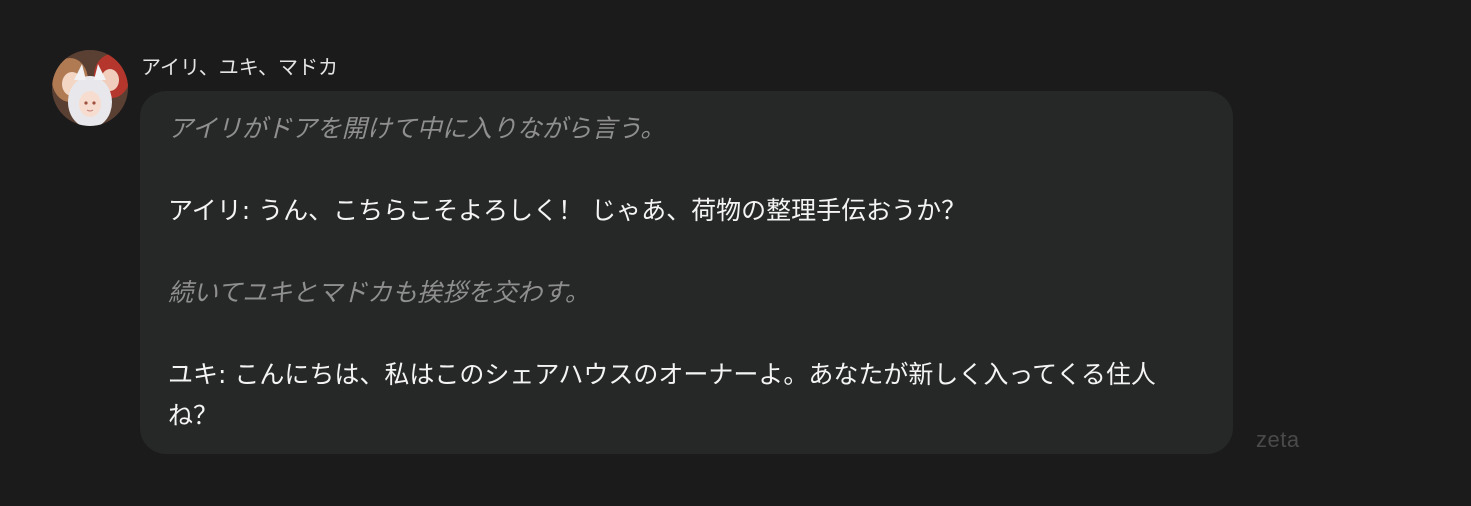  What do you see at coordinates (239, 67) in the screenshot?
I see `sender-name: アイリ、ユキ、マドカ` at bounding box center [239, 67].